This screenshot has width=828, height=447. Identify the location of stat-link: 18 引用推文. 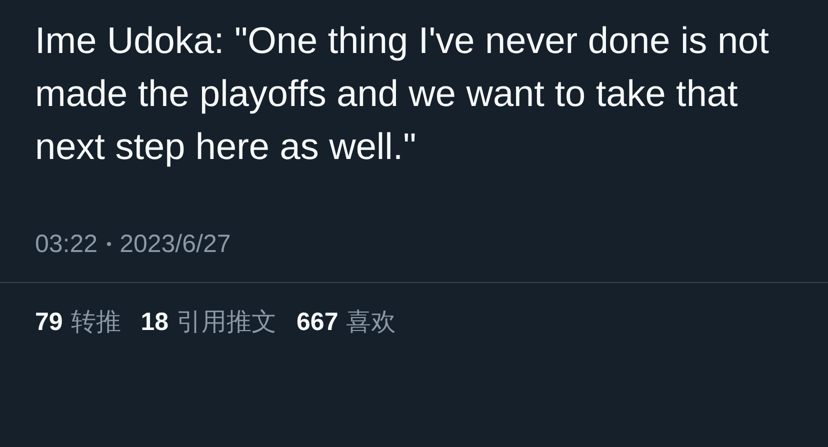
(208, 322).